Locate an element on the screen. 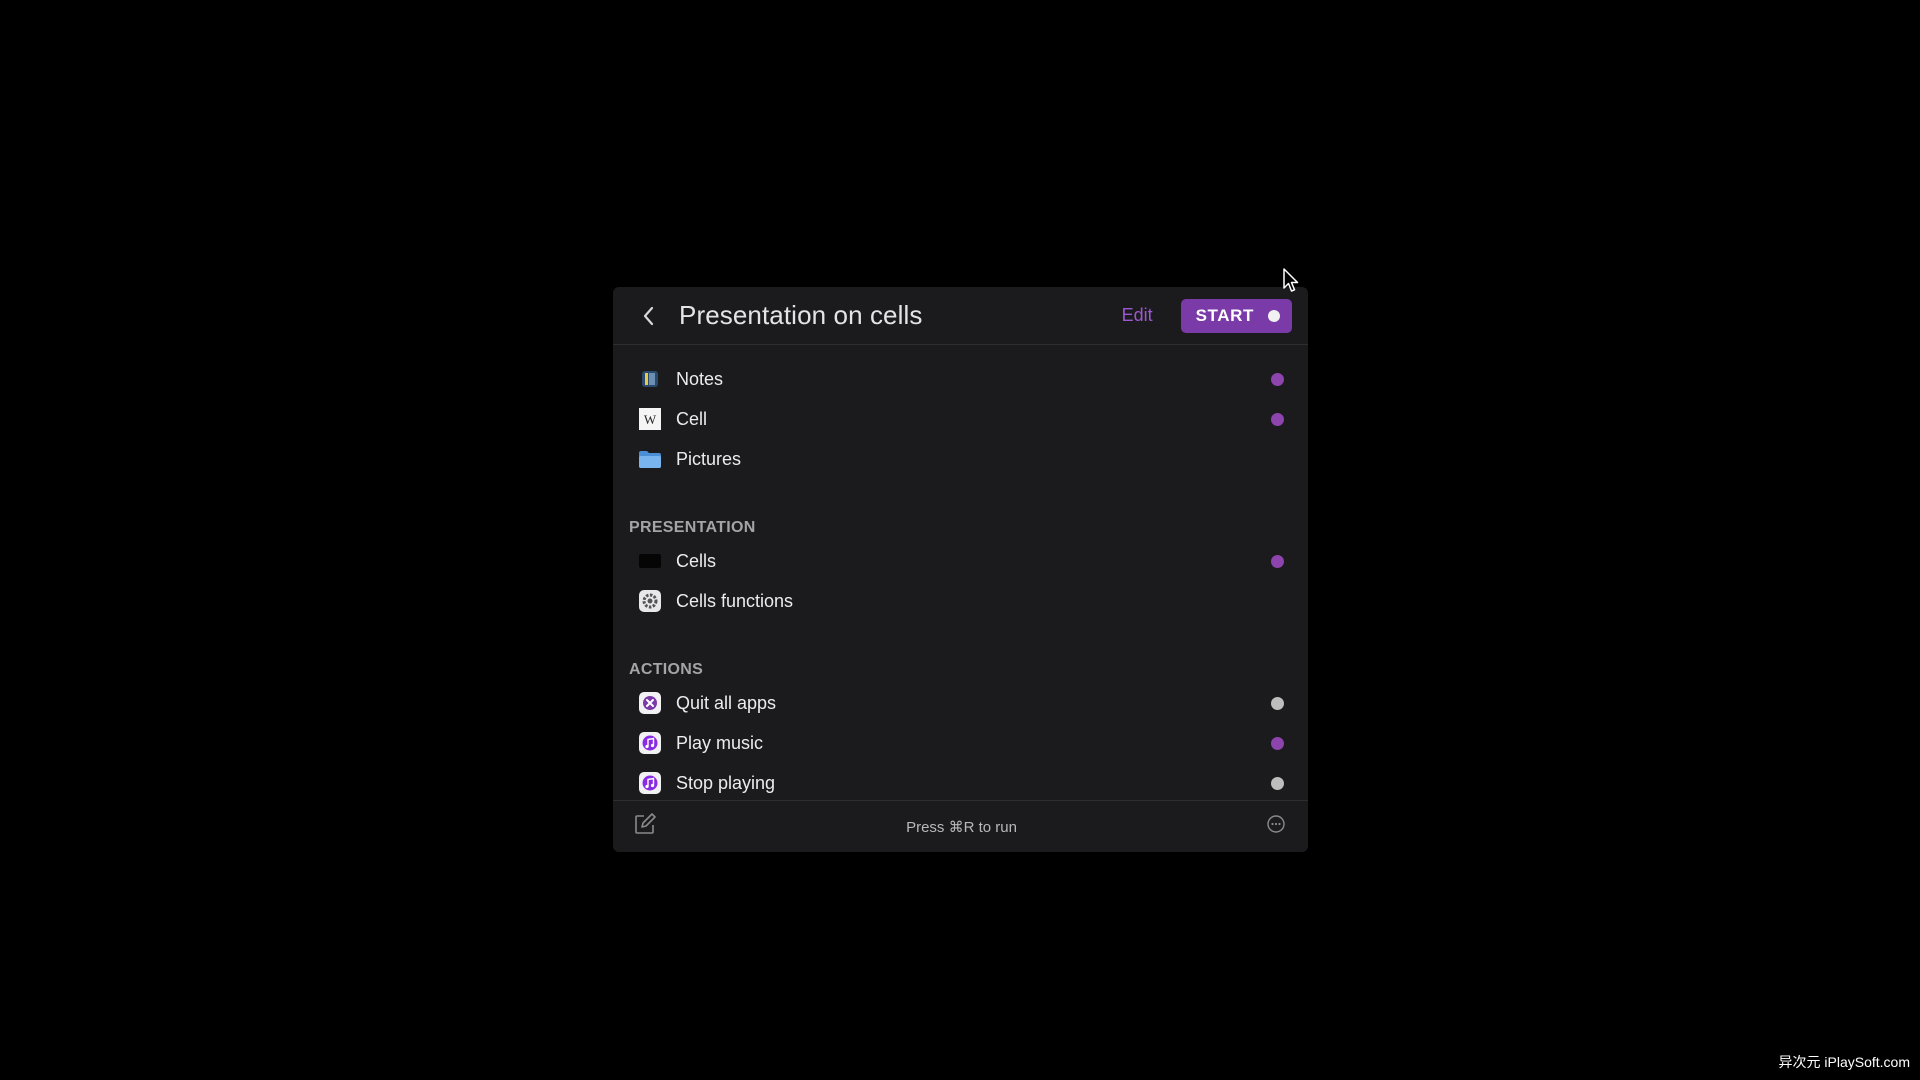 This screenshot has width=1920, height=1080. svg-text: W is located at coordinates (650, 419).